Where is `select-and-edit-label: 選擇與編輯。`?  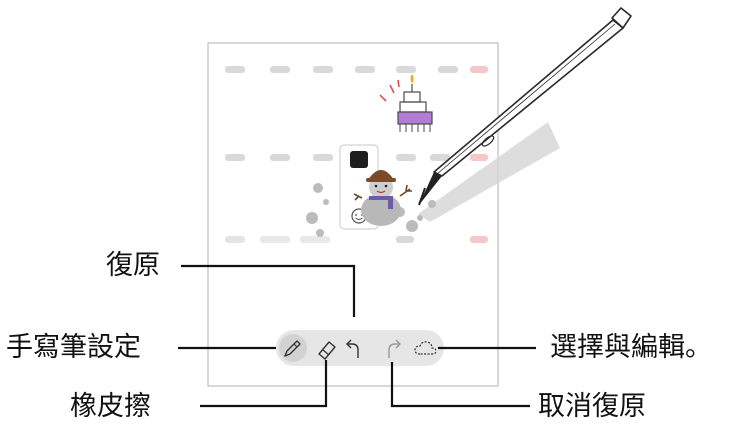 select-and-edit-label: 選擇與編輯。 is located at coordinates (631, 347).